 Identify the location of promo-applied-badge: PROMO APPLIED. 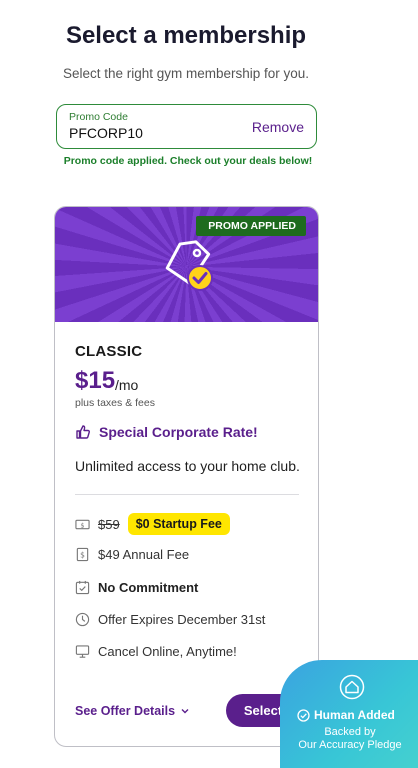
(251, 226).